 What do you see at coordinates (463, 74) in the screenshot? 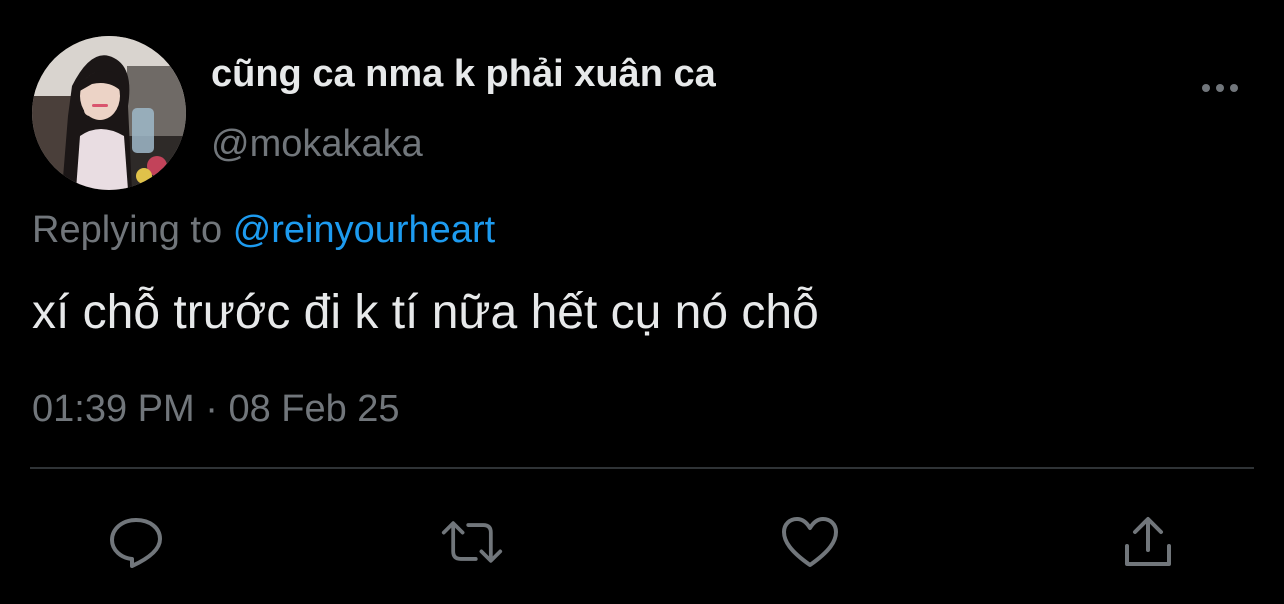
I see `author-display-name: cũng ca nma k phải xuân ca` at bounding box center [463, 74].